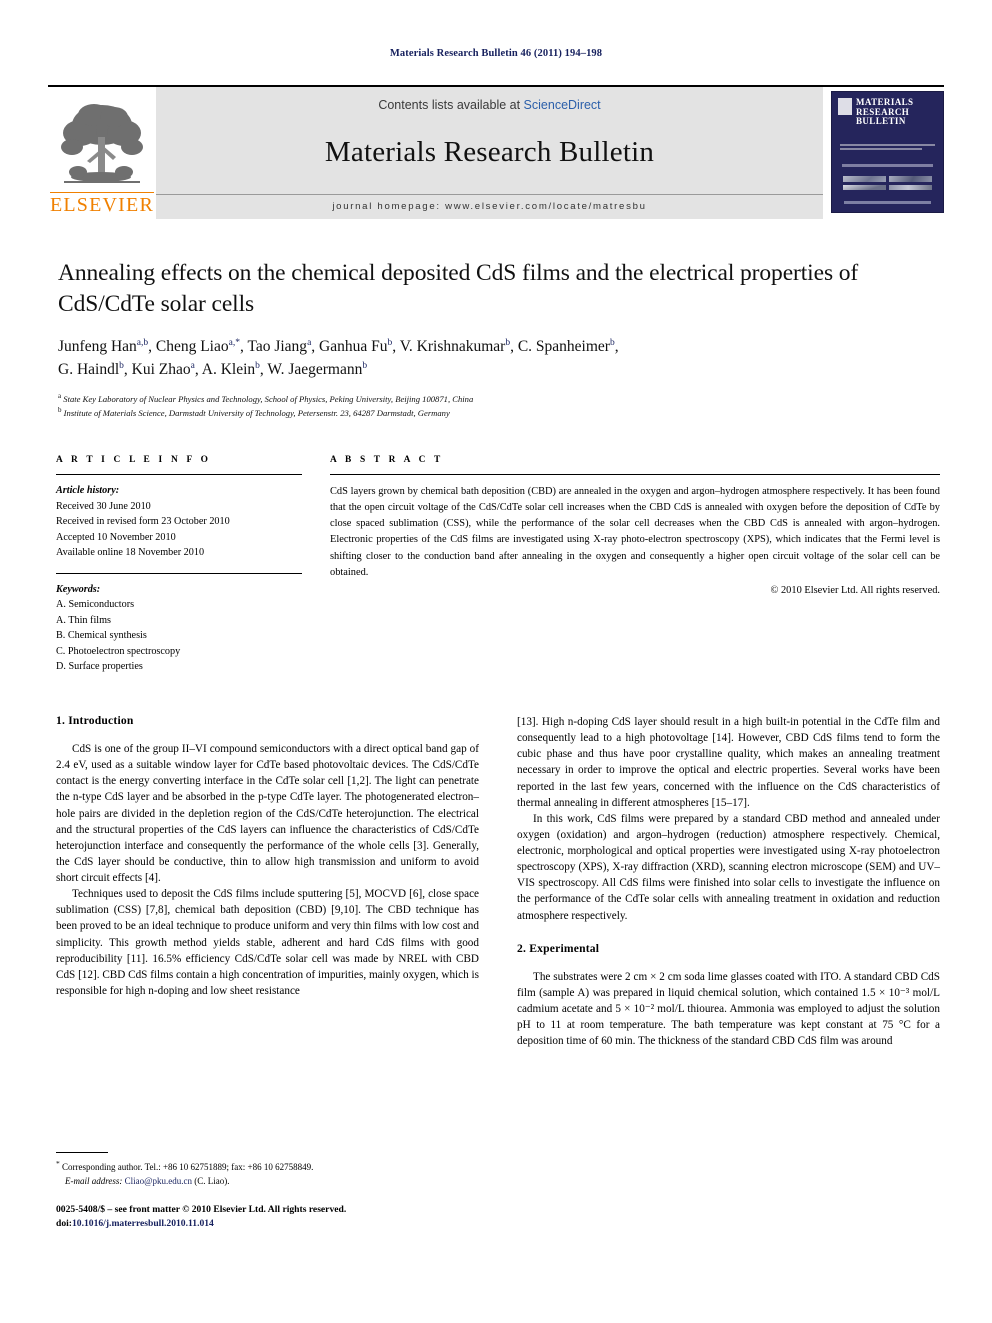 The width and height of the screenshot is (992, 1323). Describe the element at coordinates (315, 369) in the screenshot. I see `author-name: W. Jaegermann` at that location.